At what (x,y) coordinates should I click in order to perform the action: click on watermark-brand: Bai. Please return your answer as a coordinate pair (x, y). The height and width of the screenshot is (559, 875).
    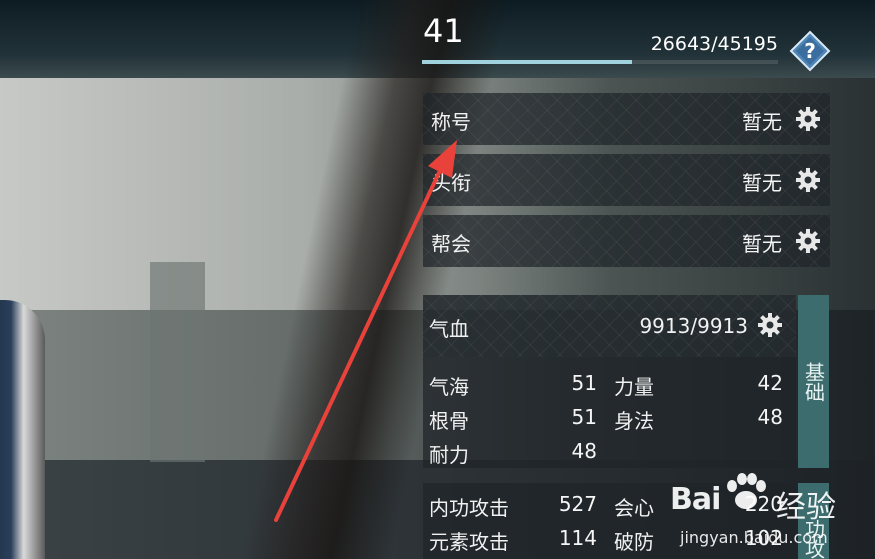
    Looking at the image, I should click on (695, 499).